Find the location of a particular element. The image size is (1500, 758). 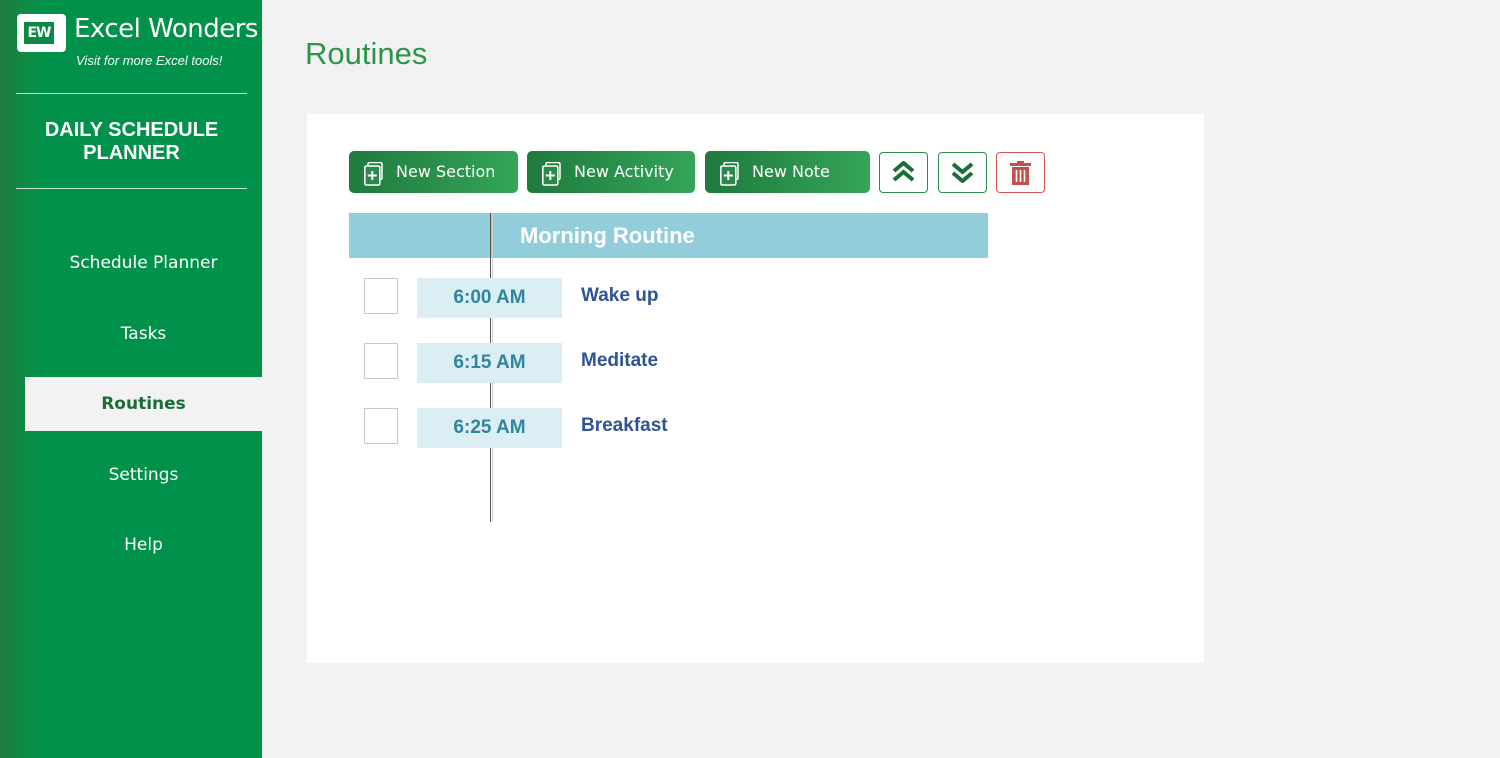

move-down-button is located at coordinates (962, 172).